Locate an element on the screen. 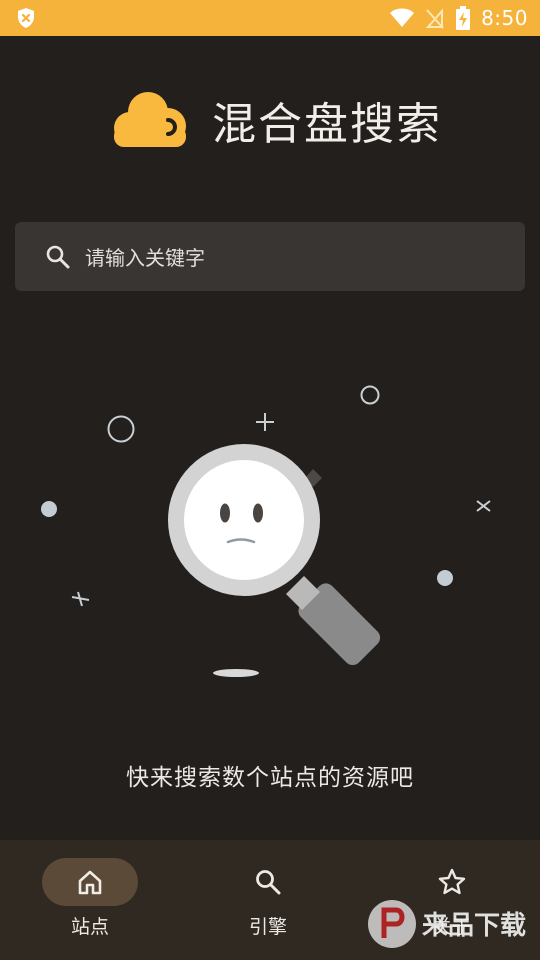 The height and width of the screenshot is (960, 540). nav-item-label: 站点 is located at coordinates (89, 927).